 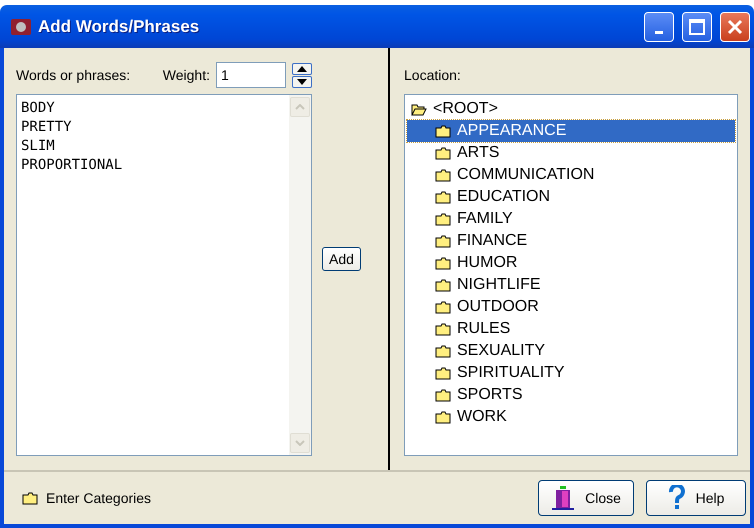 What do you see at coordinates (571, 219) in the screenshot?
I see `tree-item: FAMILY` at bounding box center [571, 219].